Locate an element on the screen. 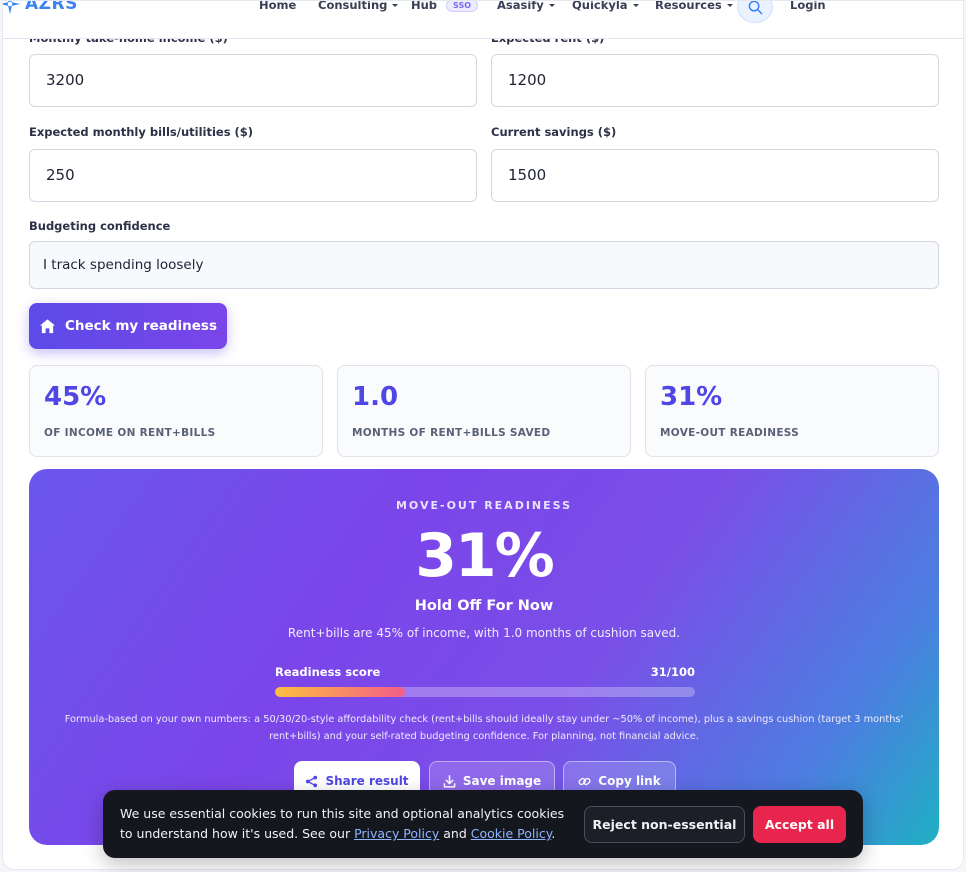 The image size is (966, 872). stat-card-months-saved: 1.0 MONTHS OF RENT+BILLS SAVED is located at coordinates (484, 411).